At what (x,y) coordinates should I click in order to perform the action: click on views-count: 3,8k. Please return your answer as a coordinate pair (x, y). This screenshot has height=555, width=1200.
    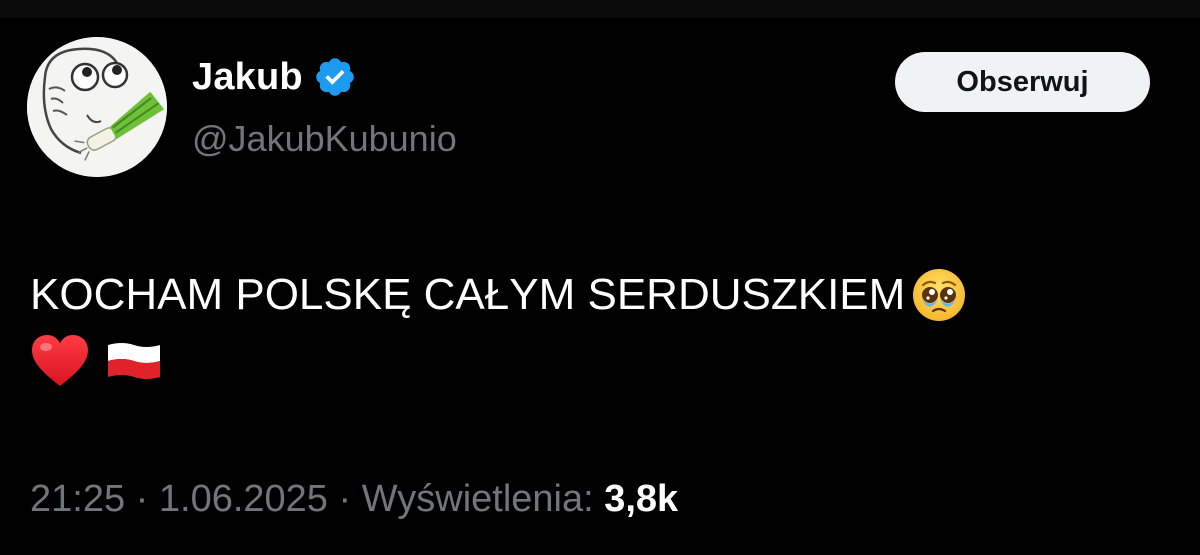
    Looking at the image, I should click on (641, 499).